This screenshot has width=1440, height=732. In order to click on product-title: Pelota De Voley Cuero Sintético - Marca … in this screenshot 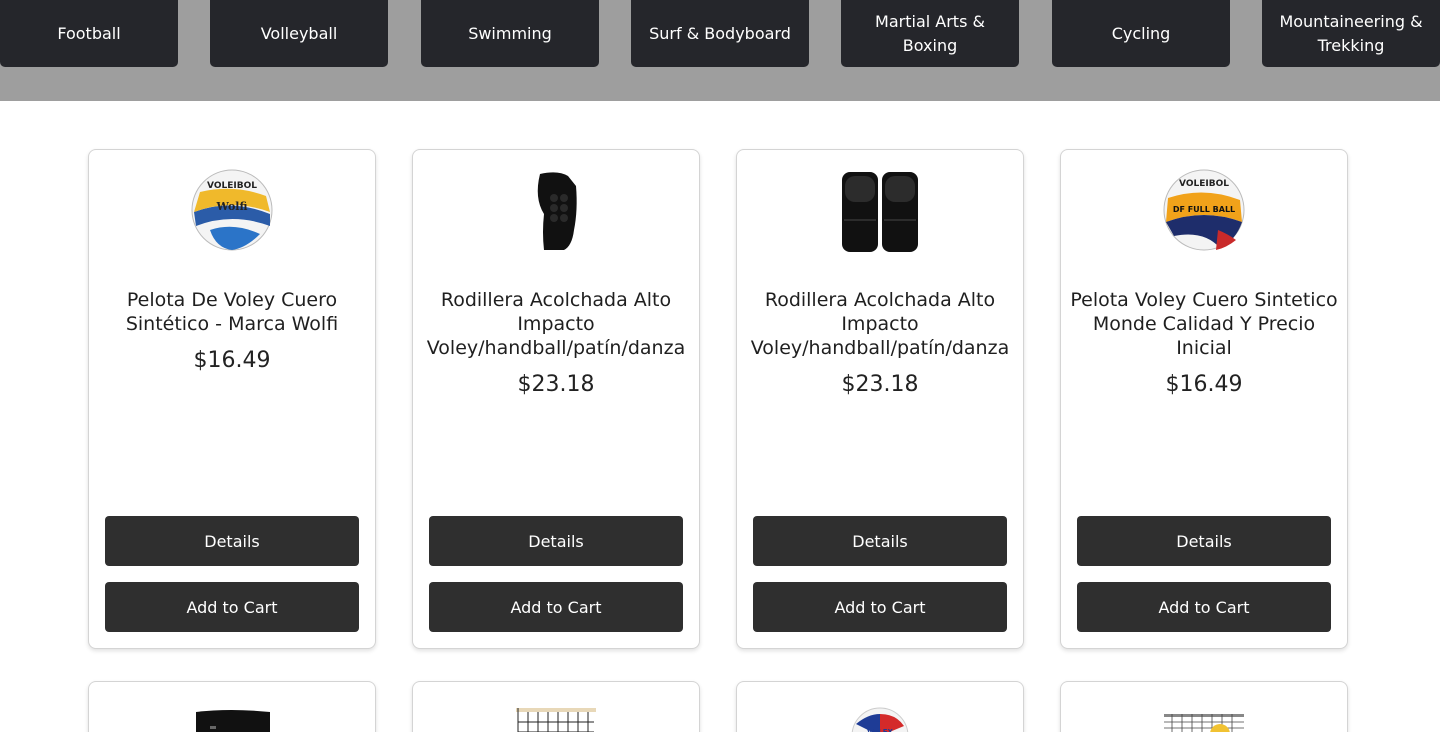, I will do `click(232, 312)`.